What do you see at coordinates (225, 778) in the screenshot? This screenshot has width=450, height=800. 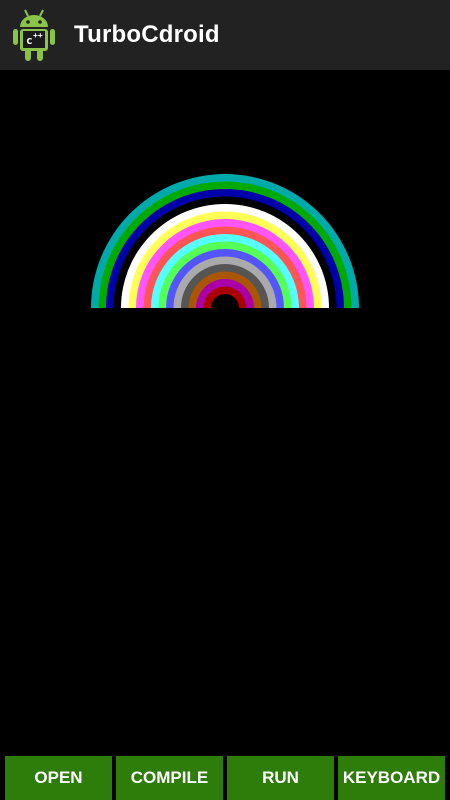 I see `bottom-toolbar: OPEN COMPILE RUN KEYBOARD` at bounding box center [225, 778].